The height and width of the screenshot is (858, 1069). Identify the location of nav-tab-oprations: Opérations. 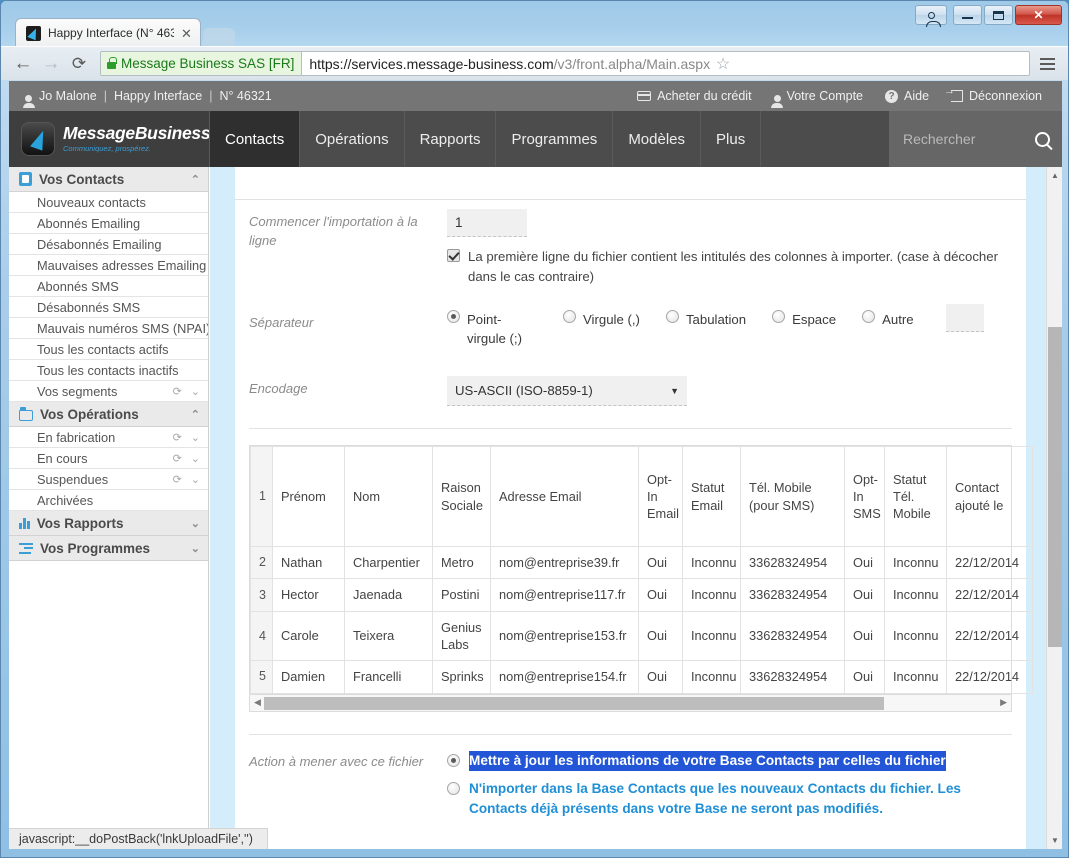
(352, 139).